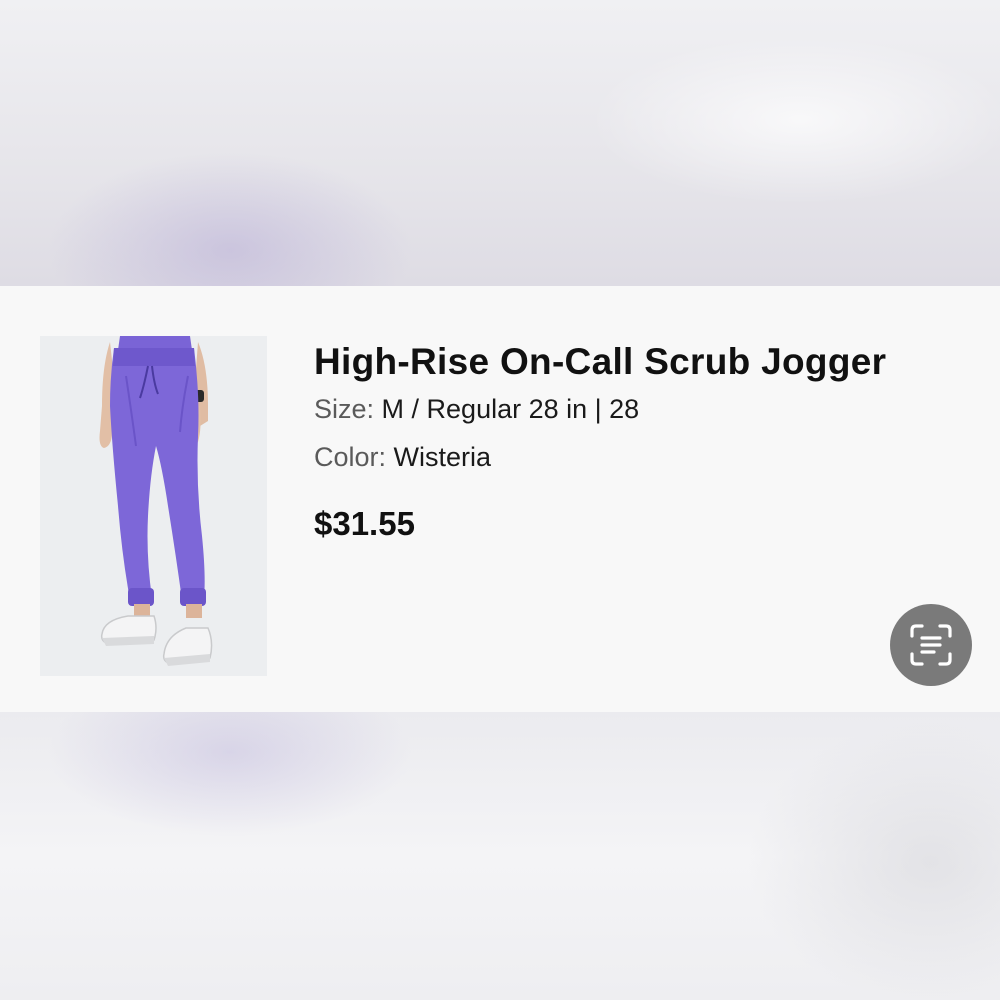 This screenshot has height=1000, width=1000. What do you see at coordinates (644, 409) in the screenshot?
I see `product-size: Size: M / Regular 28 in | 28` at bounding box center [644, 409].